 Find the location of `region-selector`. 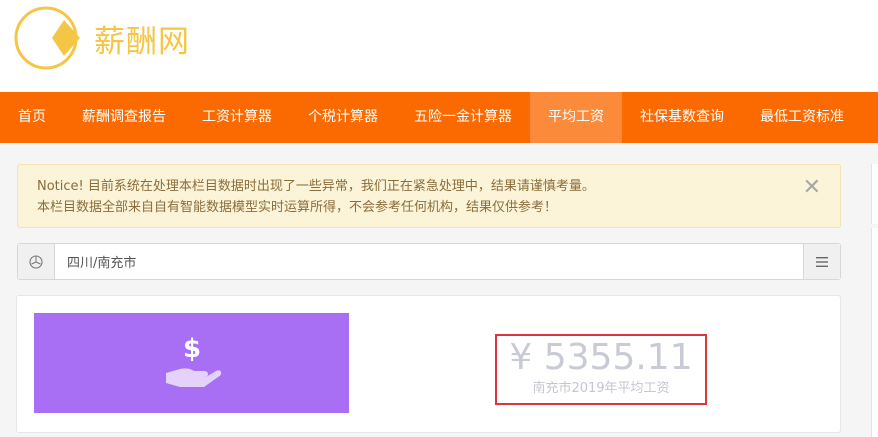

region-selector is located at coordinates (429, 261).